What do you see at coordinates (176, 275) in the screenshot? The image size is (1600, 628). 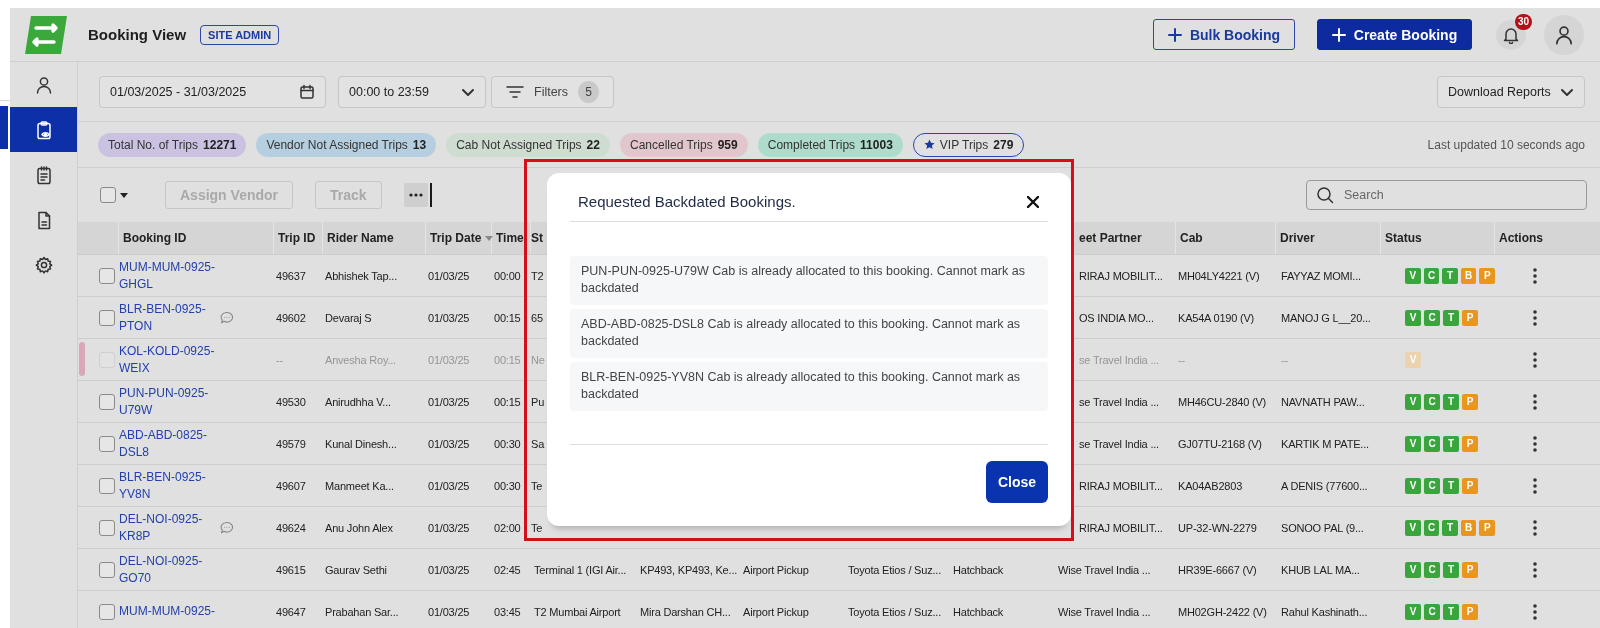 I see `booking-link: MUM-MUM-0925-GHGL` at bounding box center [176, 275].